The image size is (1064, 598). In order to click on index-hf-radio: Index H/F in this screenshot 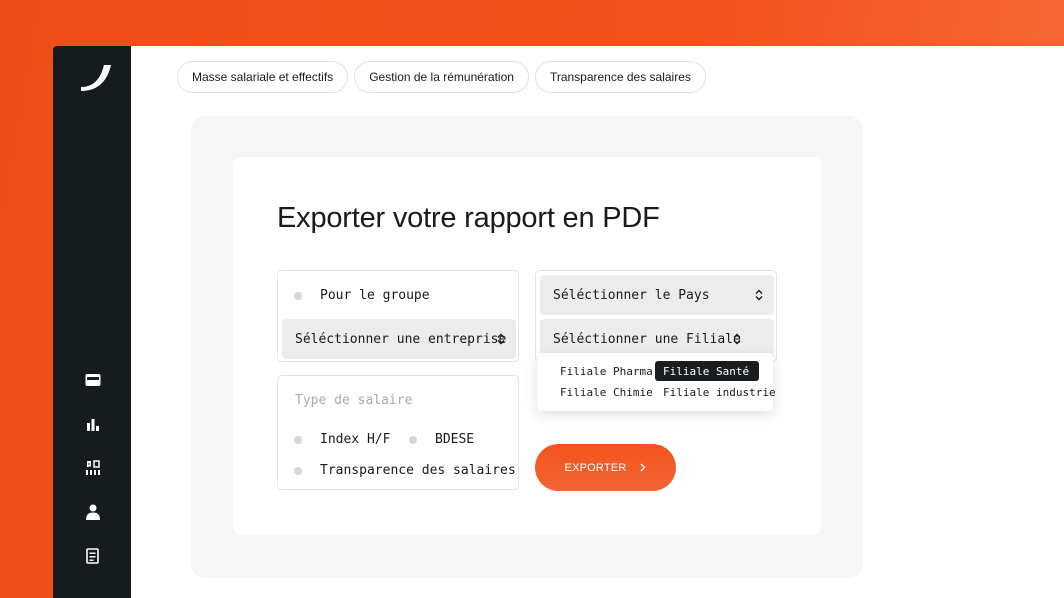, I will do `click(342, 439)`.